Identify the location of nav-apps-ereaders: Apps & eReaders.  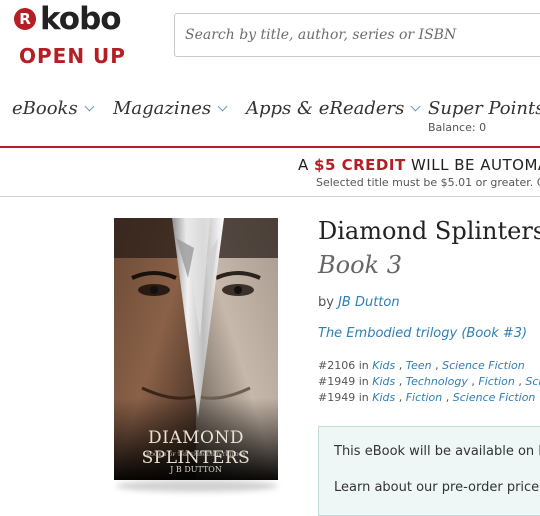
(333, 109).